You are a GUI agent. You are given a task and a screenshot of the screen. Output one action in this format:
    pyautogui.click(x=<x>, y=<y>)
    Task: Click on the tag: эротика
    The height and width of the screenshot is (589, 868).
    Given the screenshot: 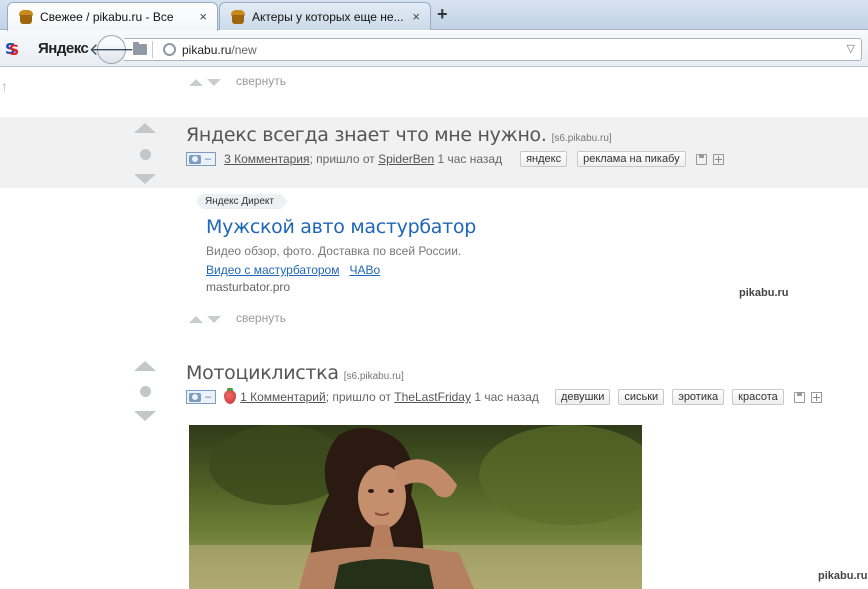 What is the action you would take?
    pyautogui.click(x=698, y=397)
    